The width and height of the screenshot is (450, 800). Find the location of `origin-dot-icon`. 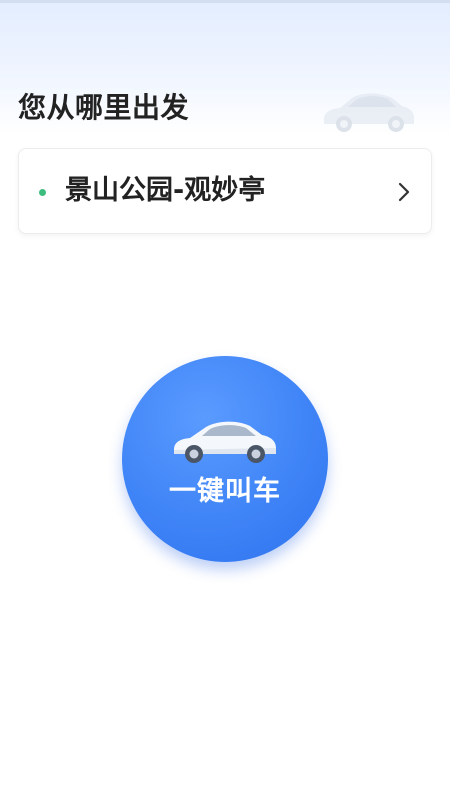

origin-dot-icon is located at coordinates (42, 192).